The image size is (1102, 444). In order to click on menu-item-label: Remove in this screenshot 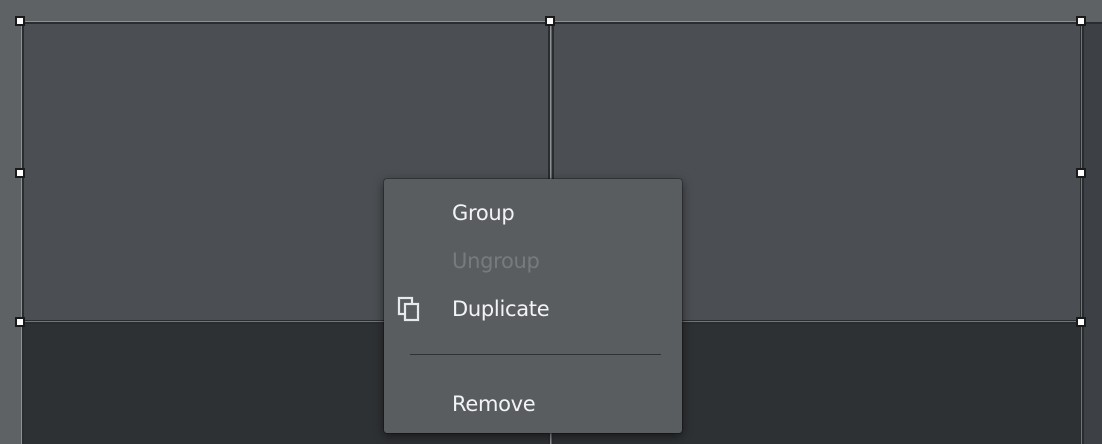, I will do `click(494, 404)`.